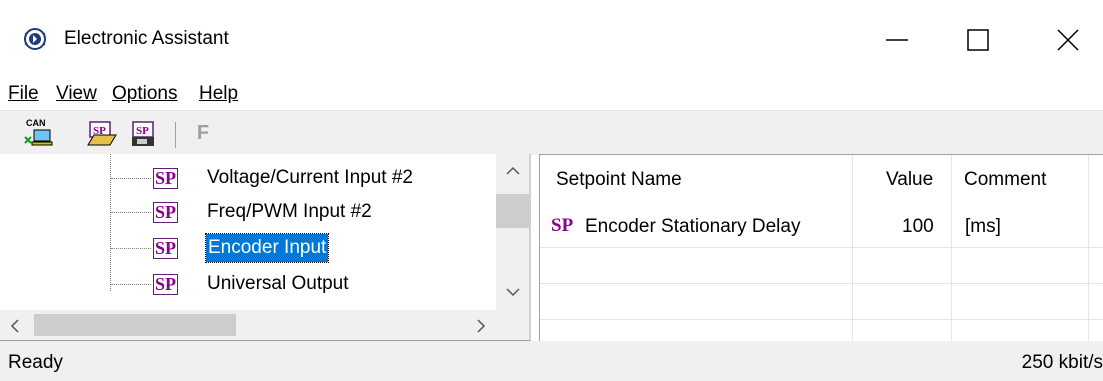 Image resolution: width=1103 pixels, height=381 pixels. Describe the element at coordinates (35, 39) in the screenshot. I see `electronic-assistant-icon` at that location.